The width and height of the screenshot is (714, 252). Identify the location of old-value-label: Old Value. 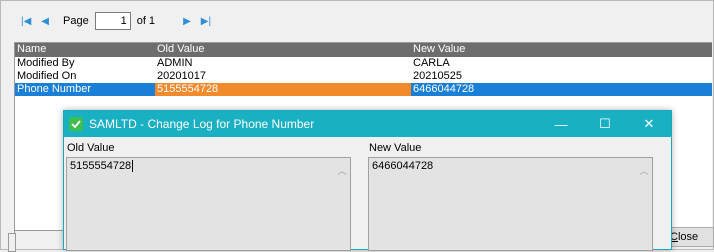
(91, 148).